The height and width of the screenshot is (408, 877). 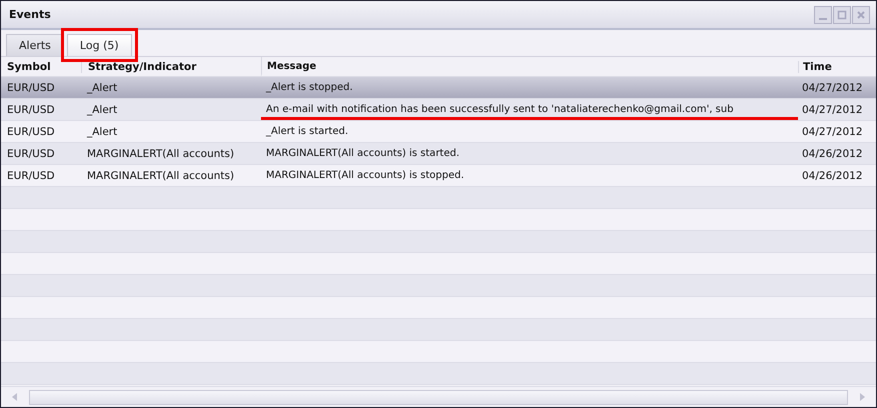 What do you see at coordinates (307, 132) in the screenshot?
I see `table-cell-text: _Alert is started.` at bounding box center [307, 132].